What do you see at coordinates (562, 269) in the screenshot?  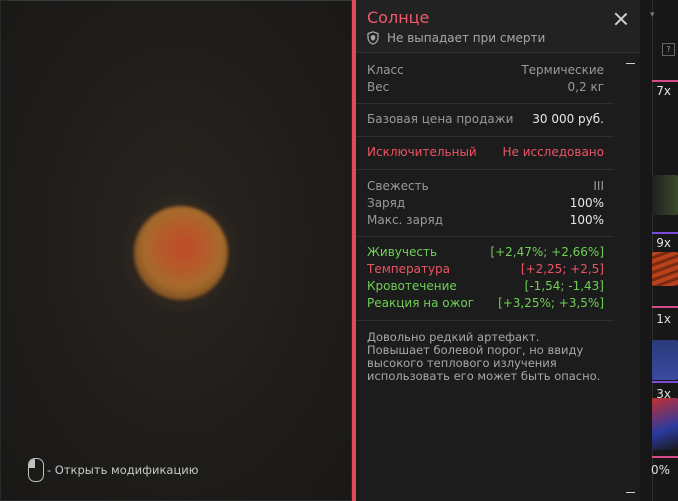 I see `effect-value: [+2,25; +2,5]` at bounding box center [562, 269].